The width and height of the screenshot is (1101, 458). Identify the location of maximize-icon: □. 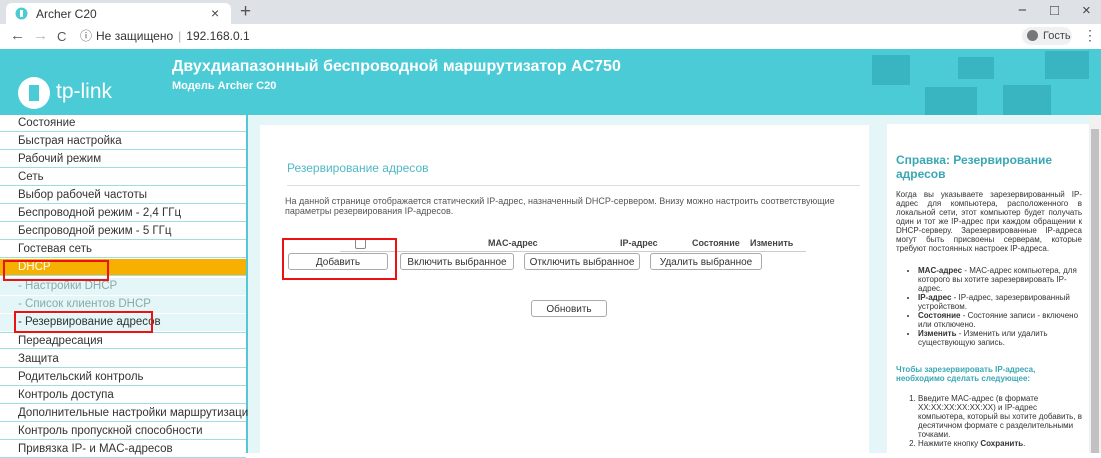
(1054, 10).